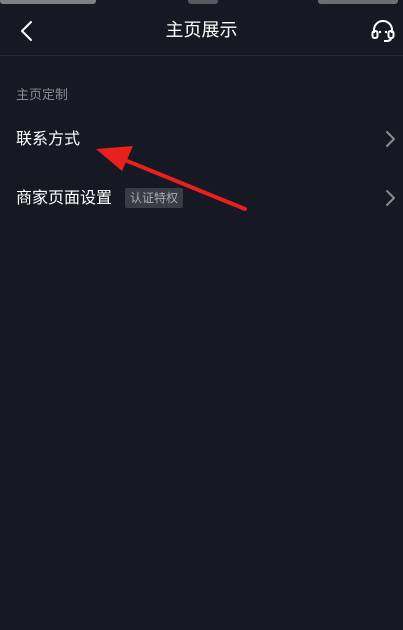 Image resolution: width=403 pixels, height=630 pixels. What do you see at coordinates (48, 2) in the screenshot?
I see `status-bar-carrier` at bounding box center [48, 2].